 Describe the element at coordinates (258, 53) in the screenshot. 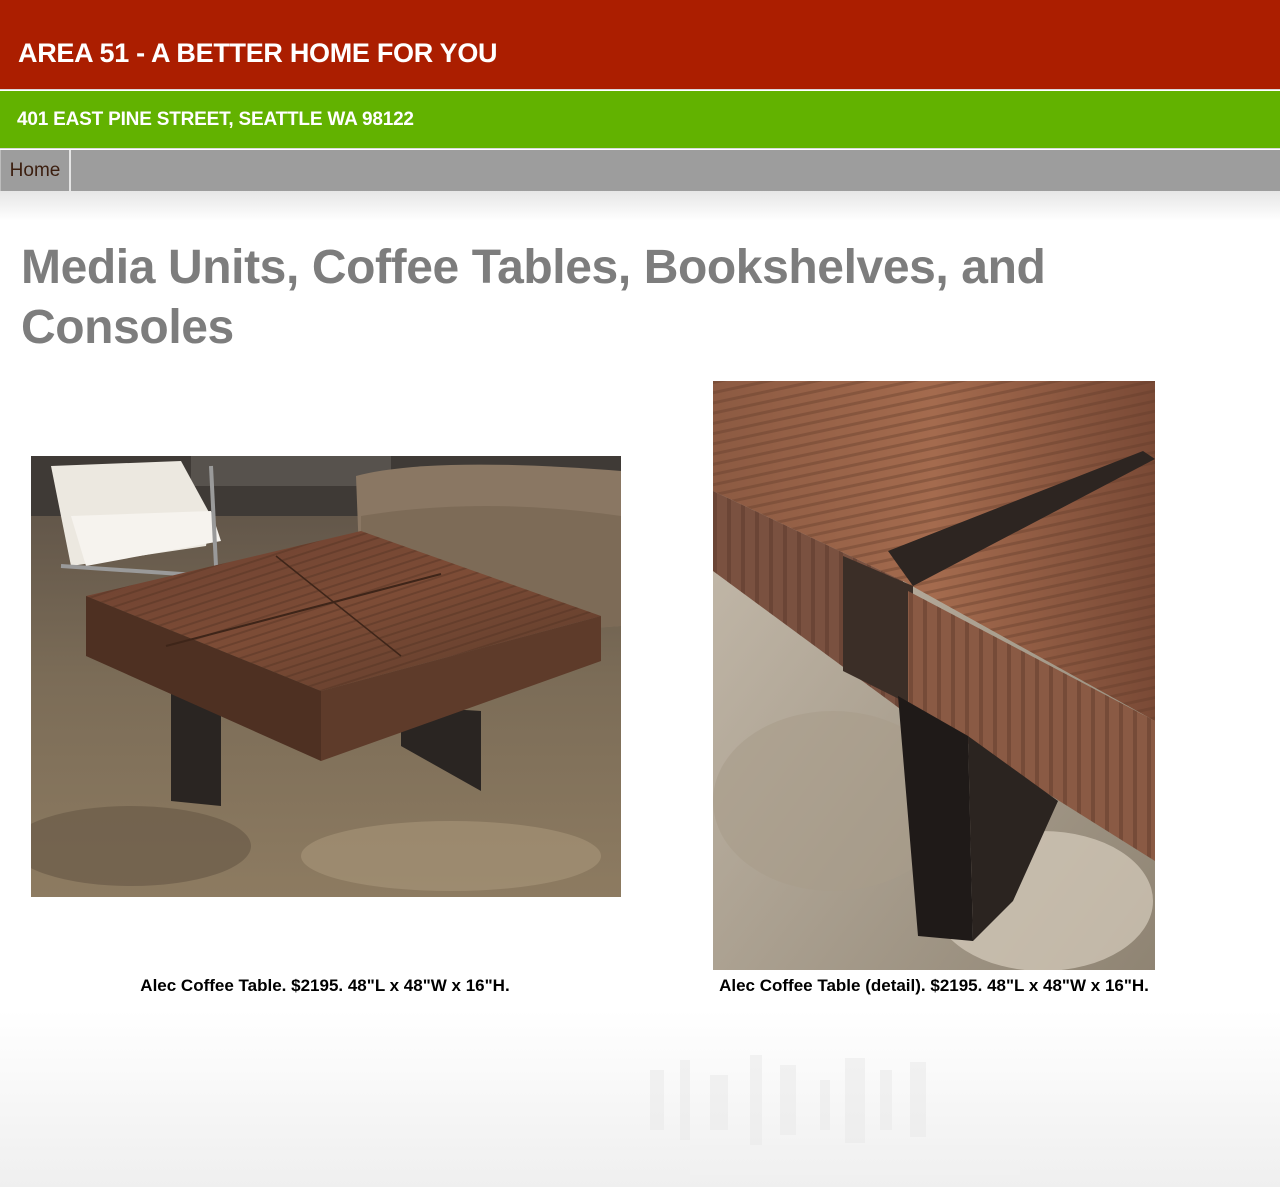

I see `site-title: AREA 51 - A BETTER HOME FOR YOU` at that location.